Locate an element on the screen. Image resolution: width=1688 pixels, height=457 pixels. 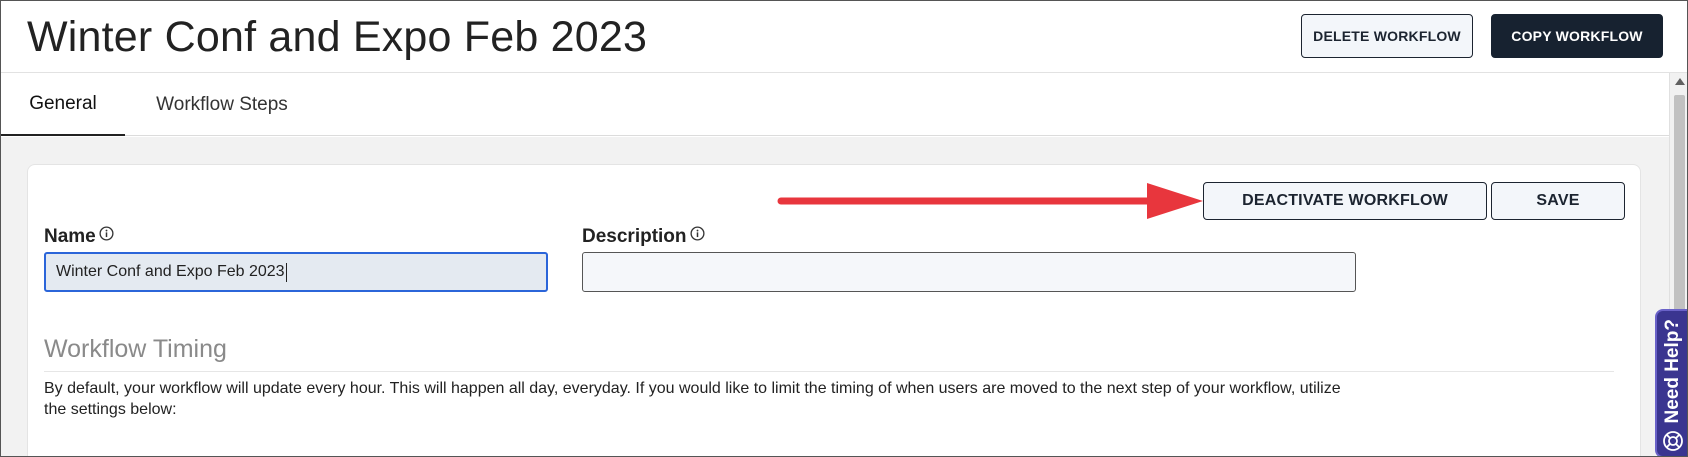
description-label-text: Description is located at coordinates (634, 236).